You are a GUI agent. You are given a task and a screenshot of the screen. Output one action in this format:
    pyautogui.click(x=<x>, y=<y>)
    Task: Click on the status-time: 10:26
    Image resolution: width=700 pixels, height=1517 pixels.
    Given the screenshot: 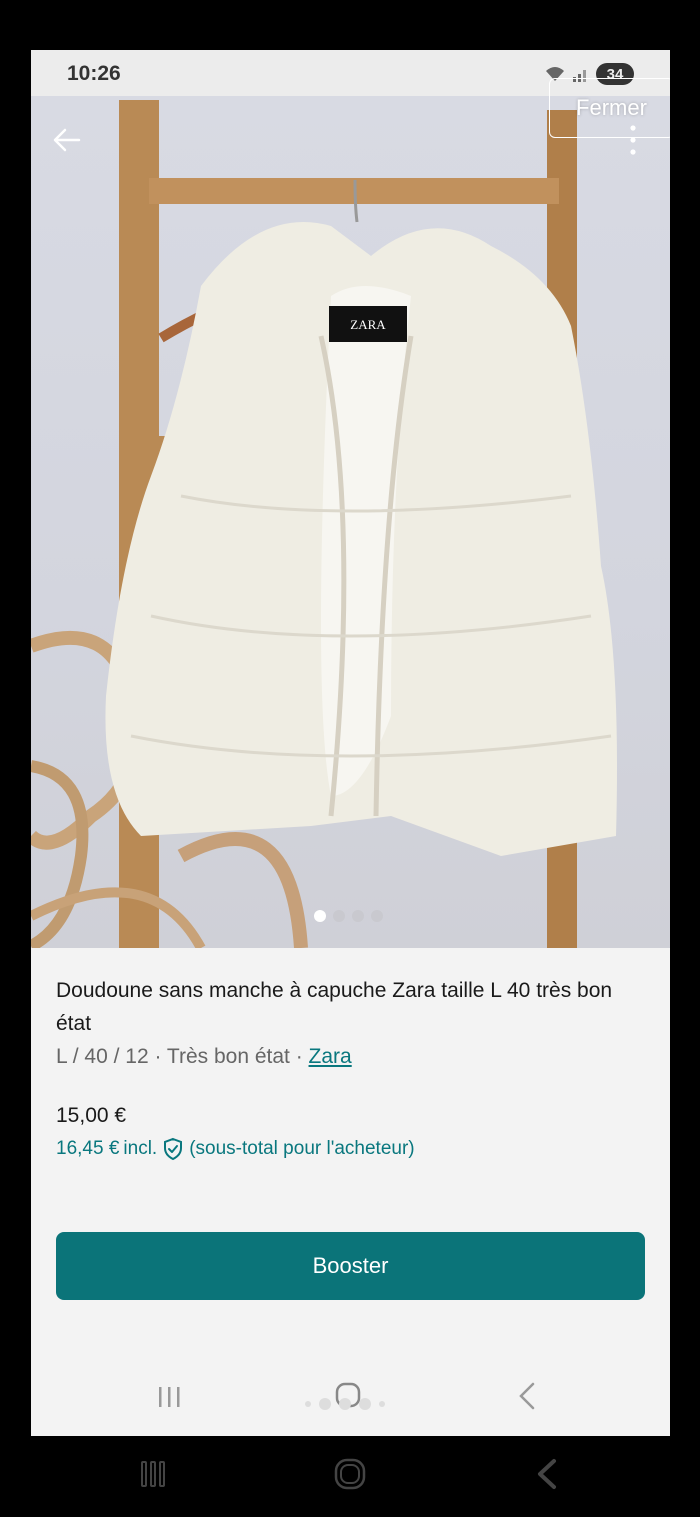 What is the action you would take?
    pyautogui.click(x=94, y=73)
    